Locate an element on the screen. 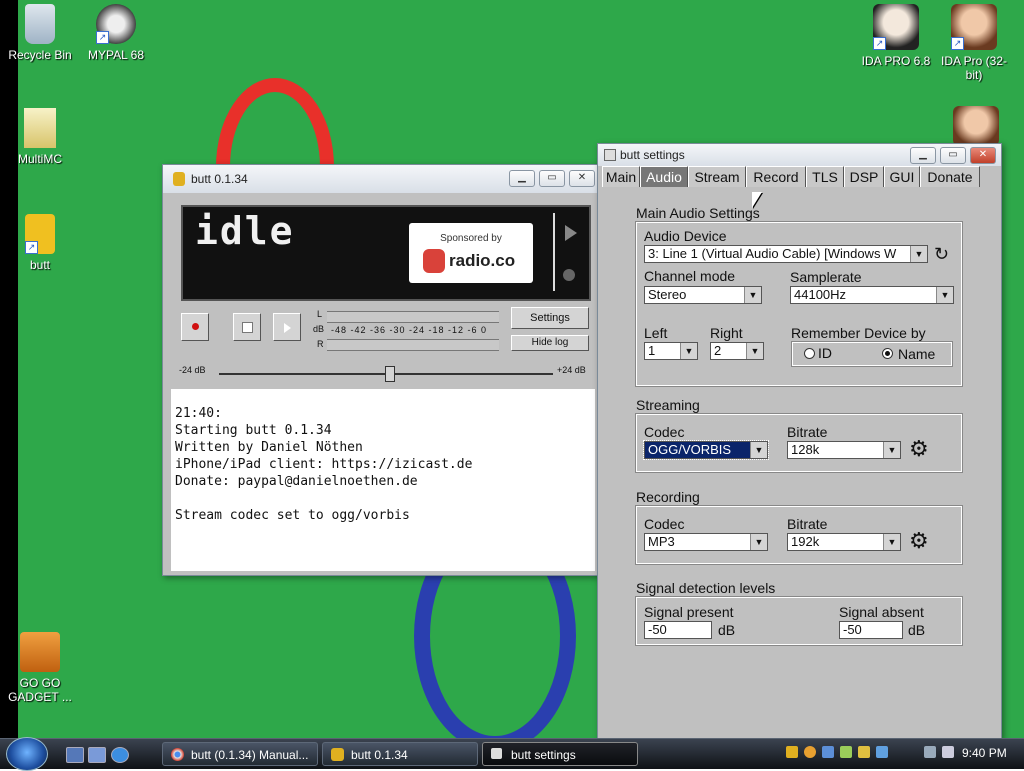  stop-button is located at coordinates (247, 327).